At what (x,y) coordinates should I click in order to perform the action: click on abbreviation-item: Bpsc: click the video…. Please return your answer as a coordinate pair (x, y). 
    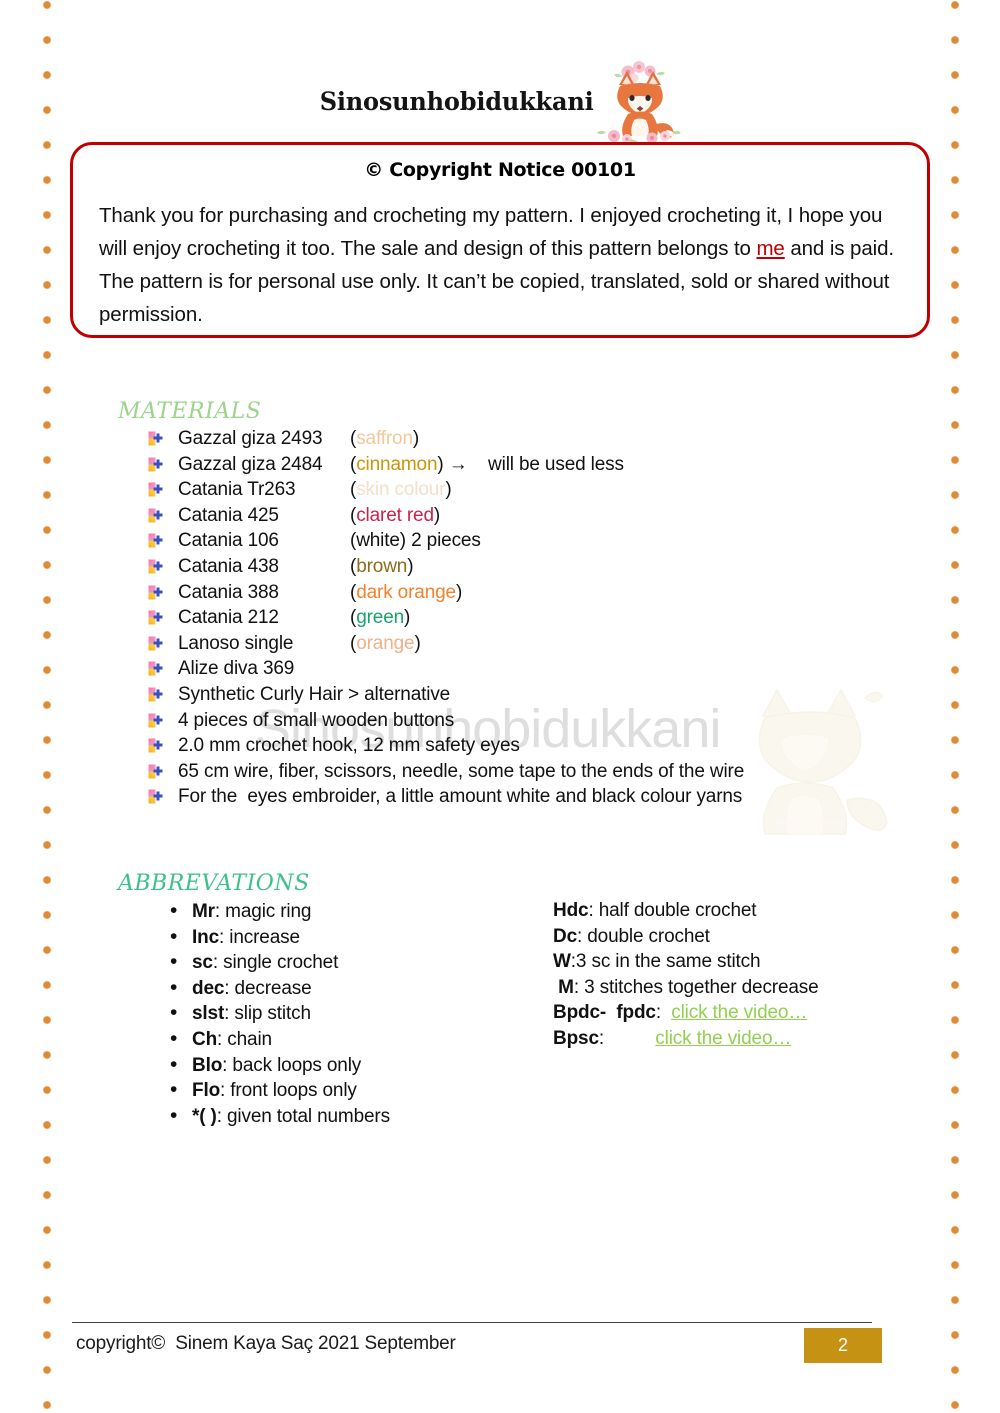
    Looking at the image, I should click on (748, 1041).